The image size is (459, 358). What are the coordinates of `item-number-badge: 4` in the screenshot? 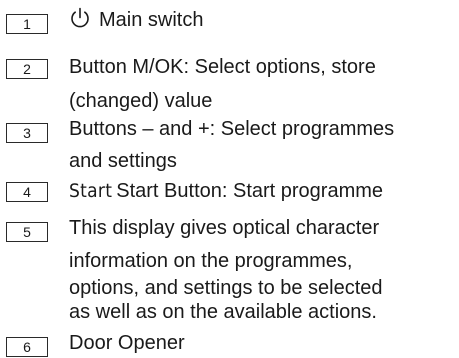 It's located at (27, 192).